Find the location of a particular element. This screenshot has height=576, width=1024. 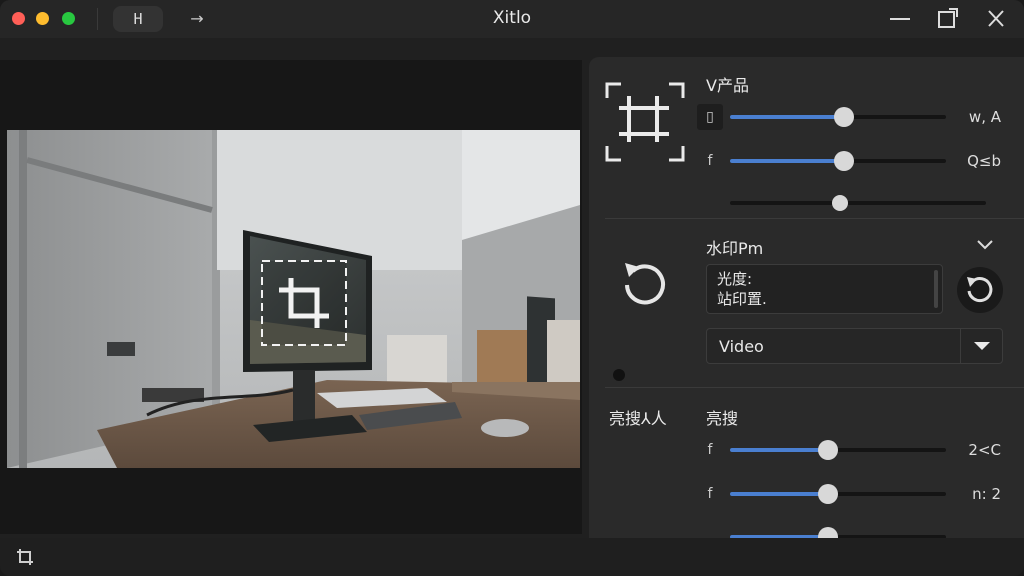

window-title: Xitlo is located at coordinates (512, 18).